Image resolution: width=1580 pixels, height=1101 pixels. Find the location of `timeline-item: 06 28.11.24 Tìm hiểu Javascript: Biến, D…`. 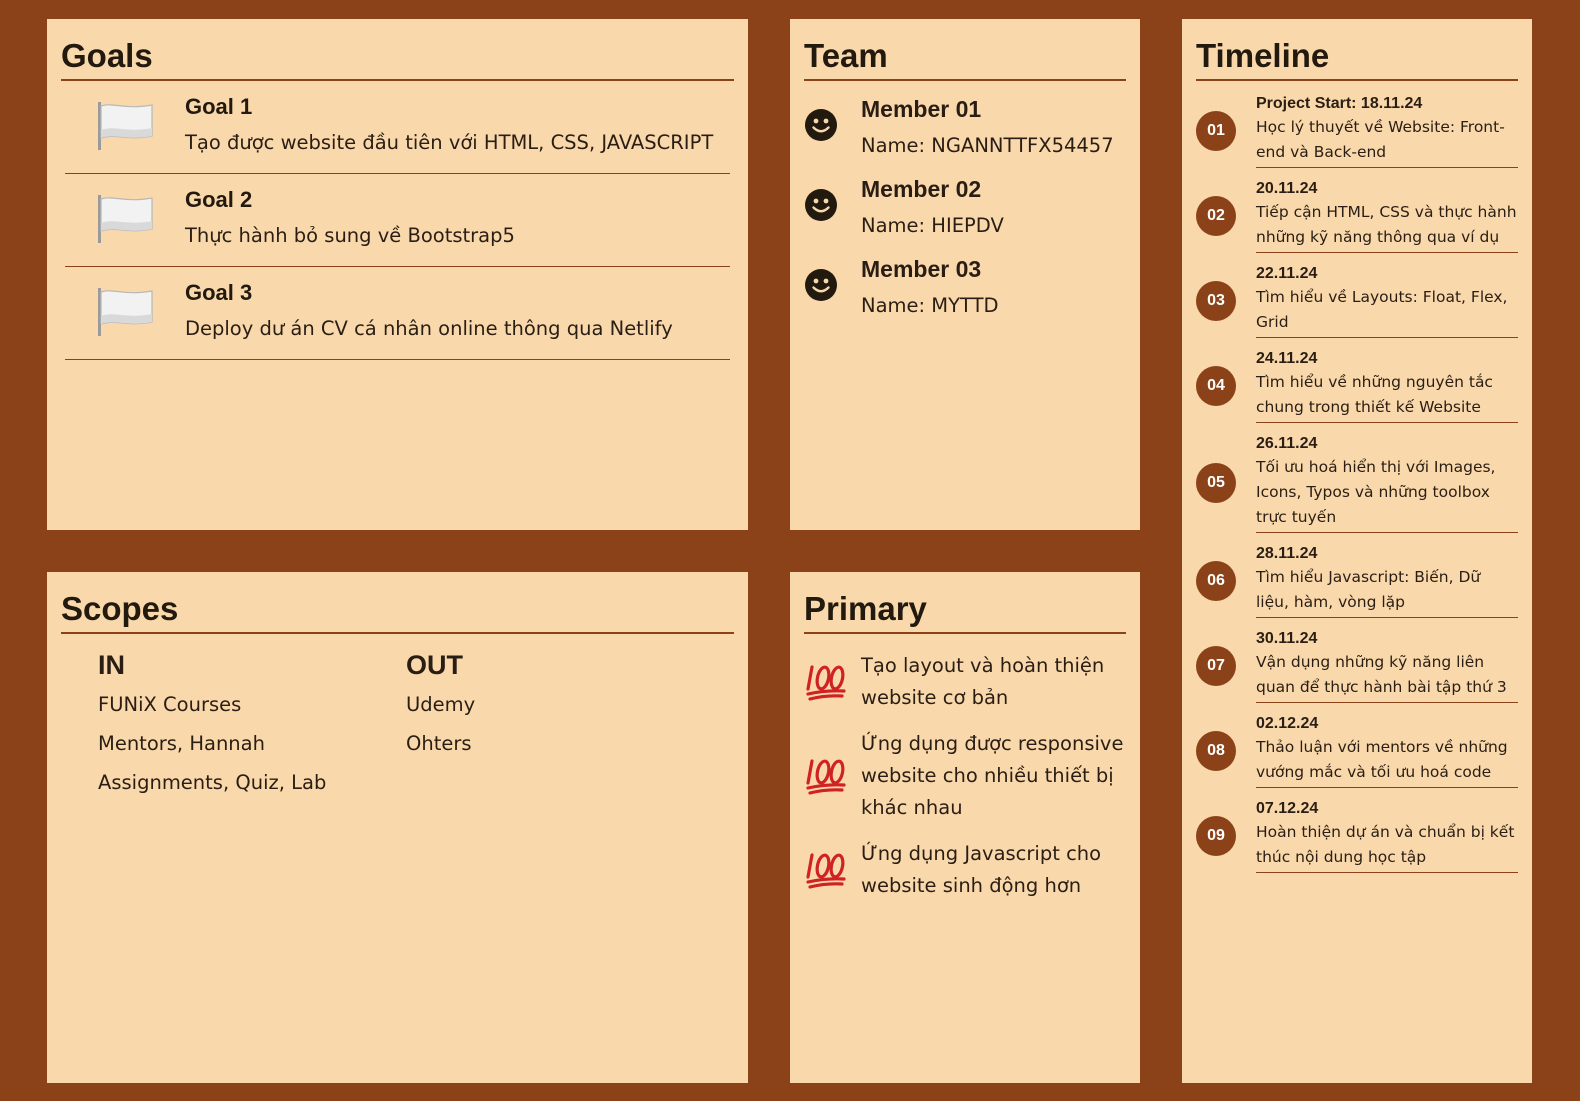

timeline-item: 06 28.11.24 Tìm hiểu Javascript: Biến, D… is located at coordinates (1357, 580).